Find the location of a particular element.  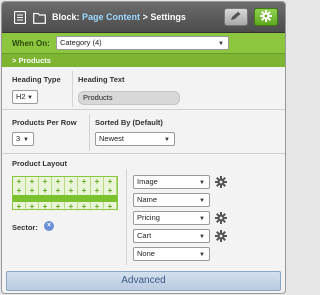

heading-text-label: Heading Text is located at coordinates (101, 79).